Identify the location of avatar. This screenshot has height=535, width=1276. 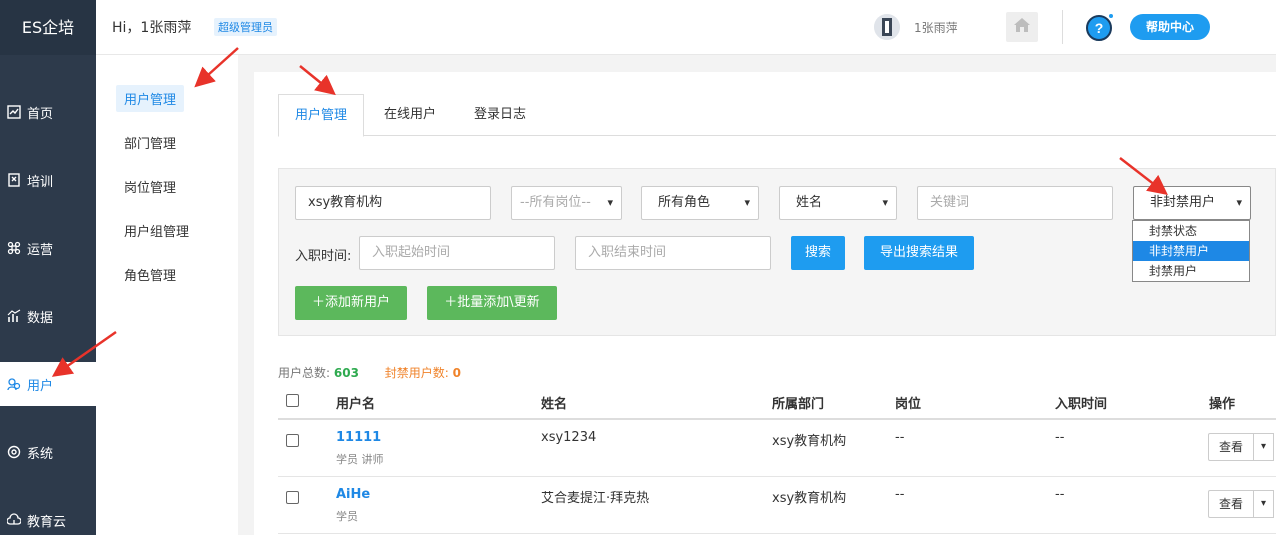
(887, 27).